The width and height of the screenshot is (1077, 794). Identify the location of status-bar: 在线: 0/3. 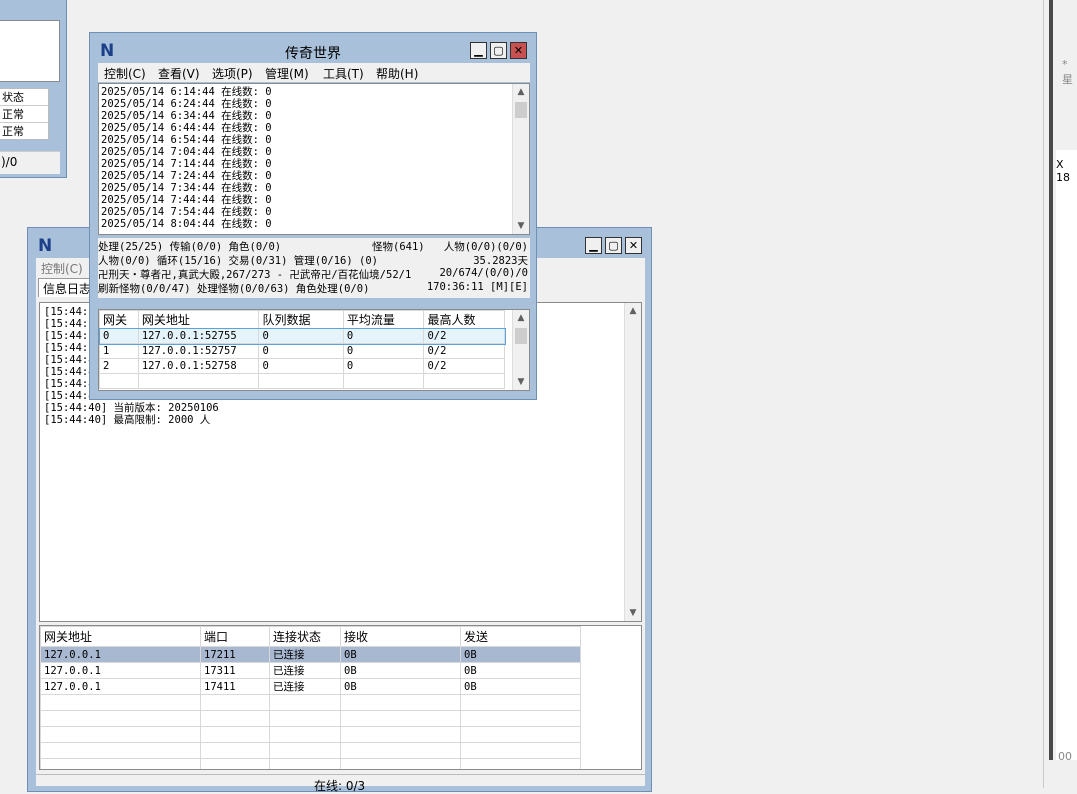
(340, 783).